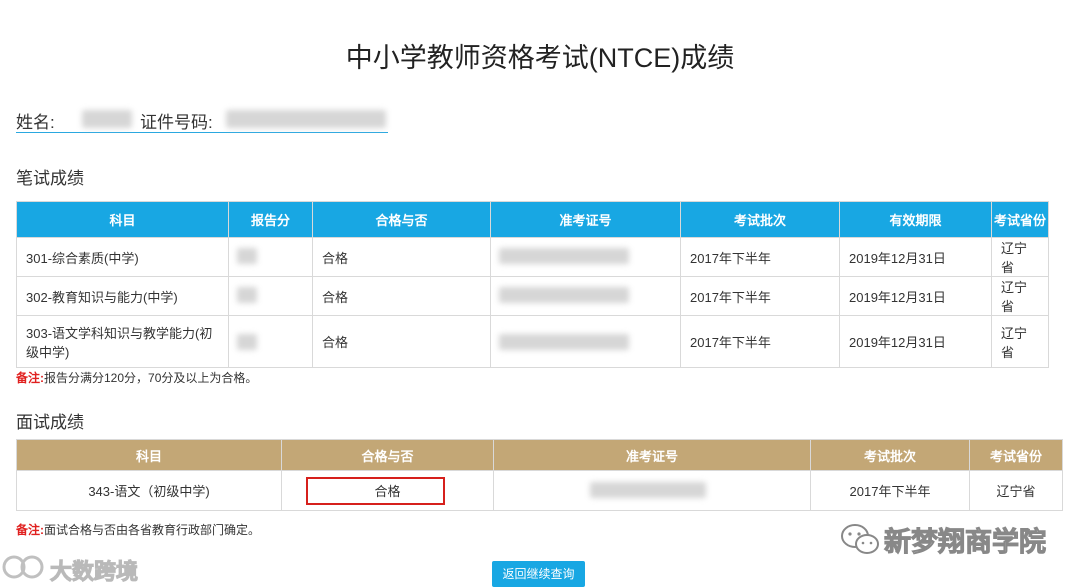 The image size is (1080, 587). I want to click on page-title: 中小学教师资格考试(NTCE)成绩, so click(540, 58).